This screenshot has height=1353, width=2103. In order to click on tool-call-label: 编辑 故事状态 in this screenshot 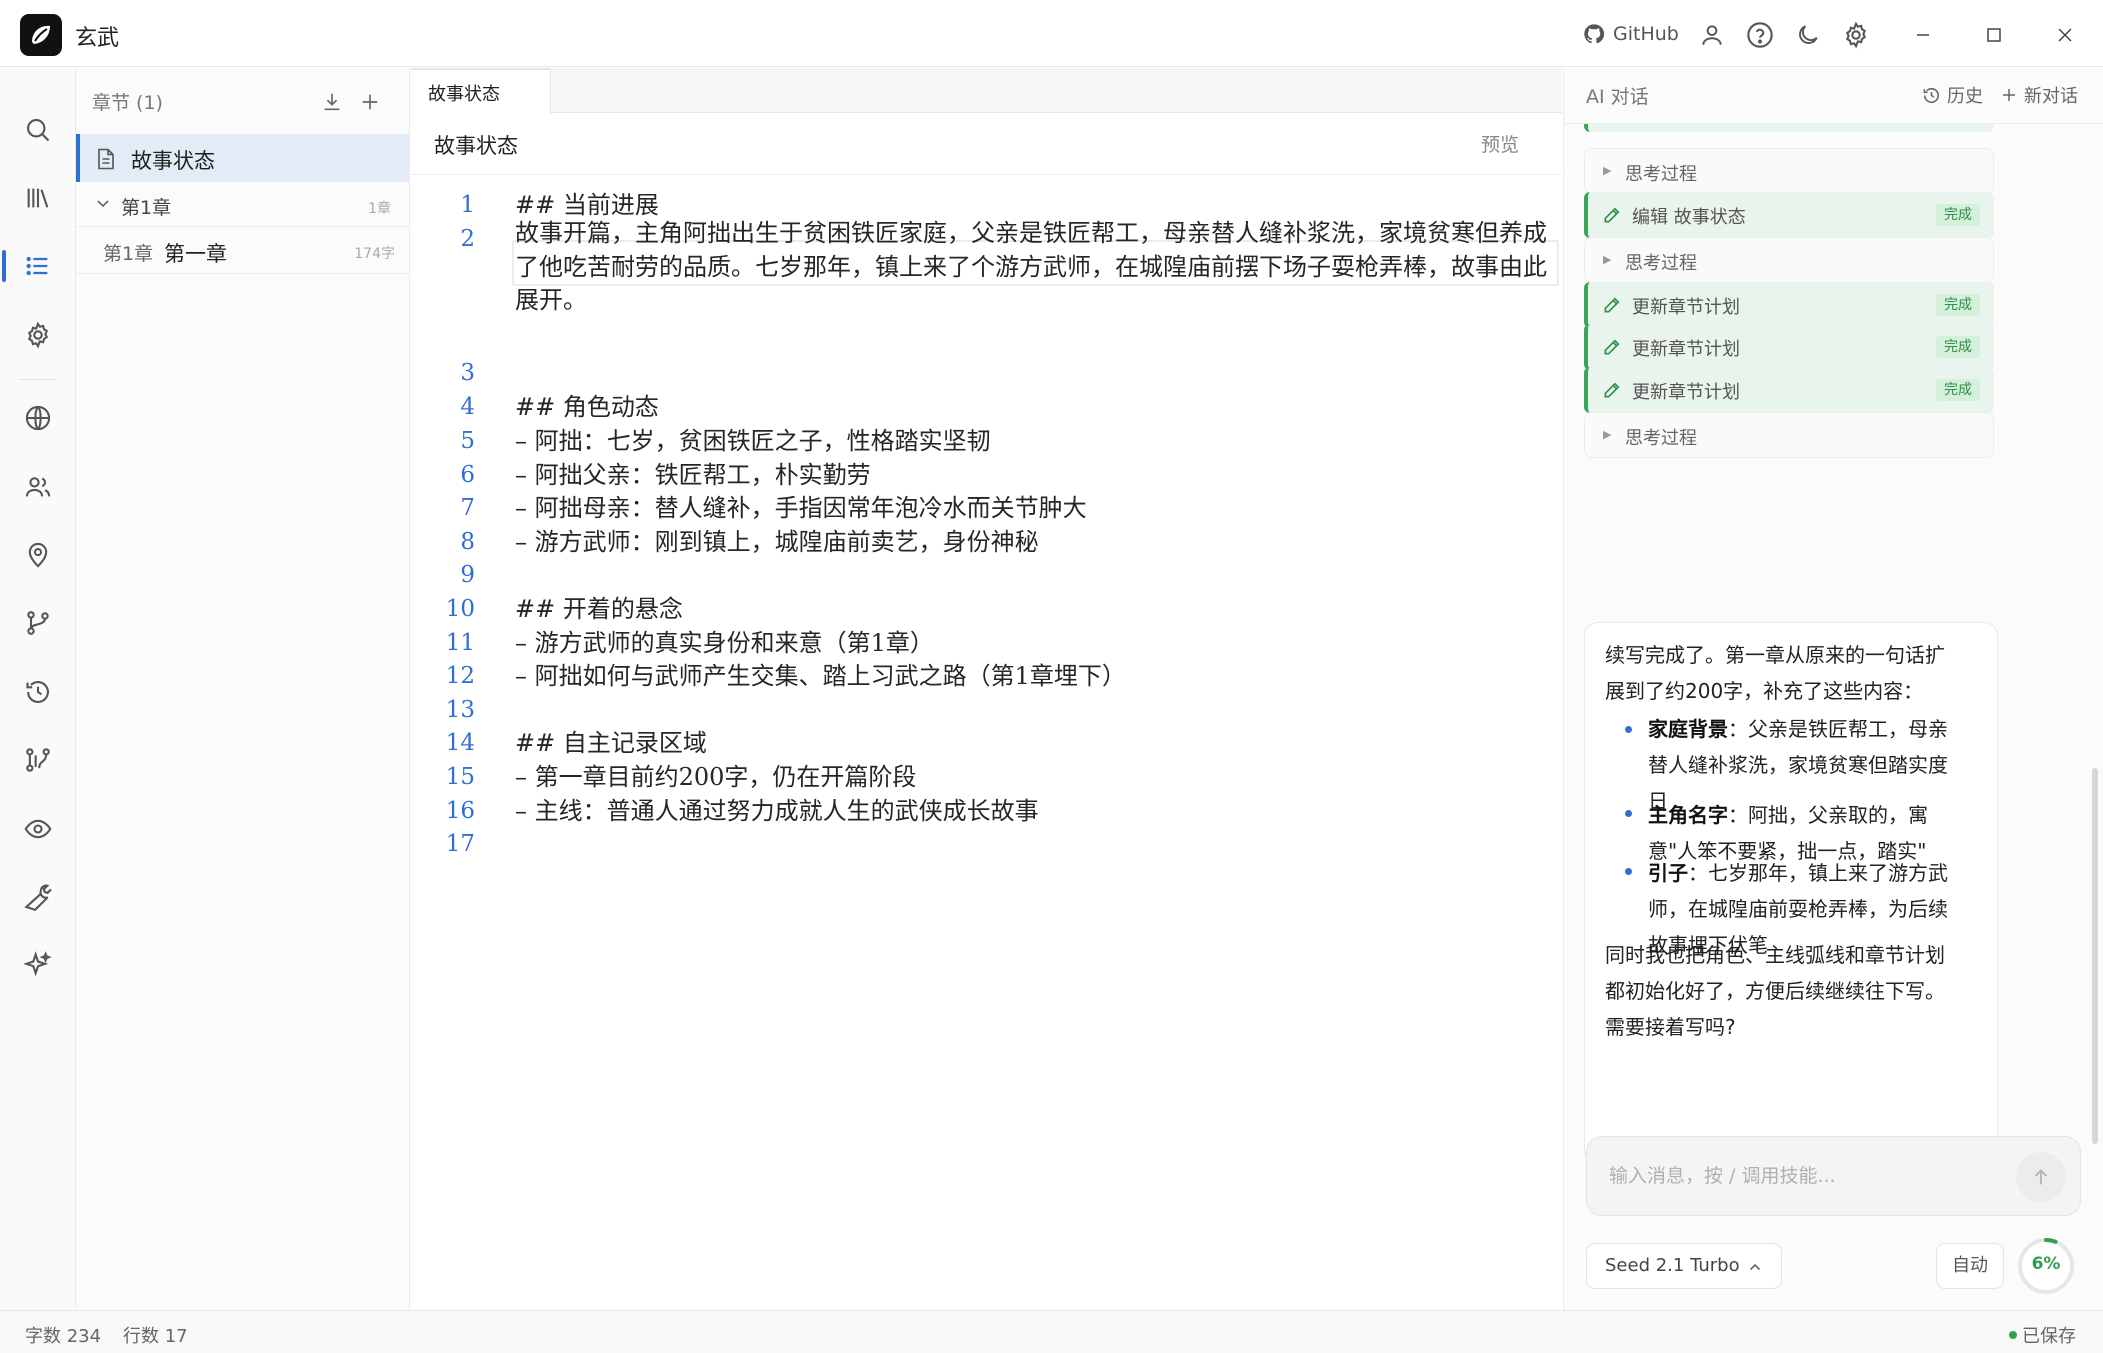, I will do `click(1689, 217)`.